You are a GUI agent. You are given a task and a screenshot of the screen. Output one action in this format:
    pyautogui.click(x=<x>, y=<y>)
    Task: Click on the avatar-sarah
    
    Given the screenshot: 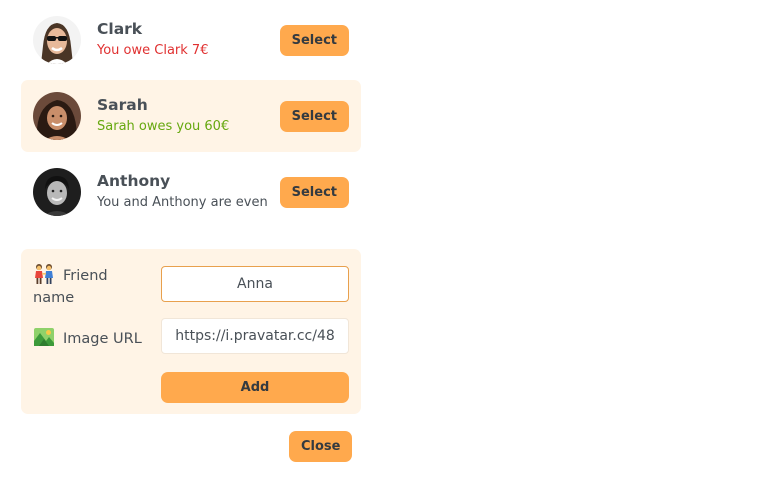 What is the action you would take?
    pyautogui.click(x=57, y=116)
    